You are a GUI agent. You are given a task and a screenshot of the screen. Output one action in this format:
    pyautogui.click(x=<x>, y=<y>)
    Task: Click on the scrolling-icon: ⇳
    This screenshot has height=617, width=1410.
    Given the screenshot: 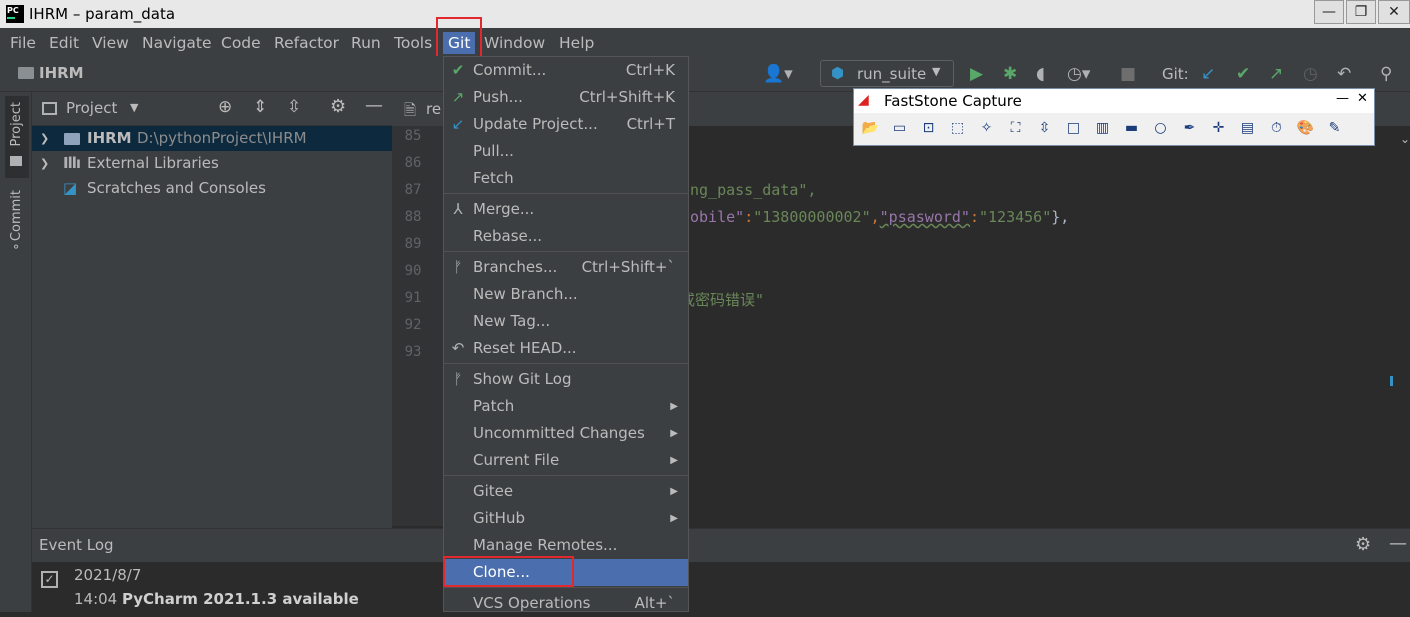 What is the action you would take?
    pyautogui.click(x=1044, y=128)
    